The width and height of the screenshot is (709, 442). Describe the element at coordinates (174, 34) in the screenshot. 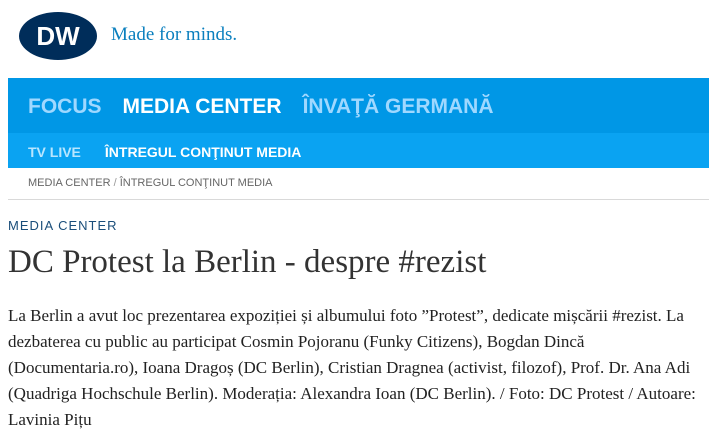

I see `brand-tagline: Made for minds.` at that location.